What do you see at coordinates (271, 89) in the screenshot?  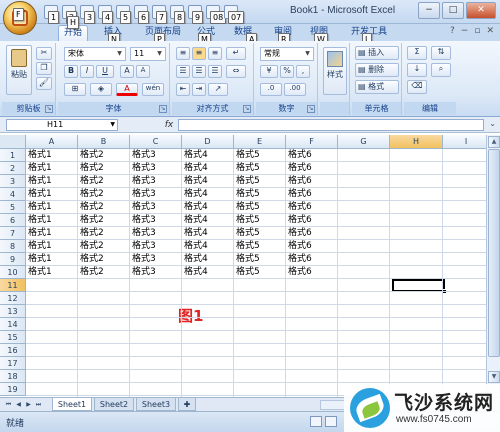 I see `increase-decimal-icon: .0` at bounding box center [271, 89].